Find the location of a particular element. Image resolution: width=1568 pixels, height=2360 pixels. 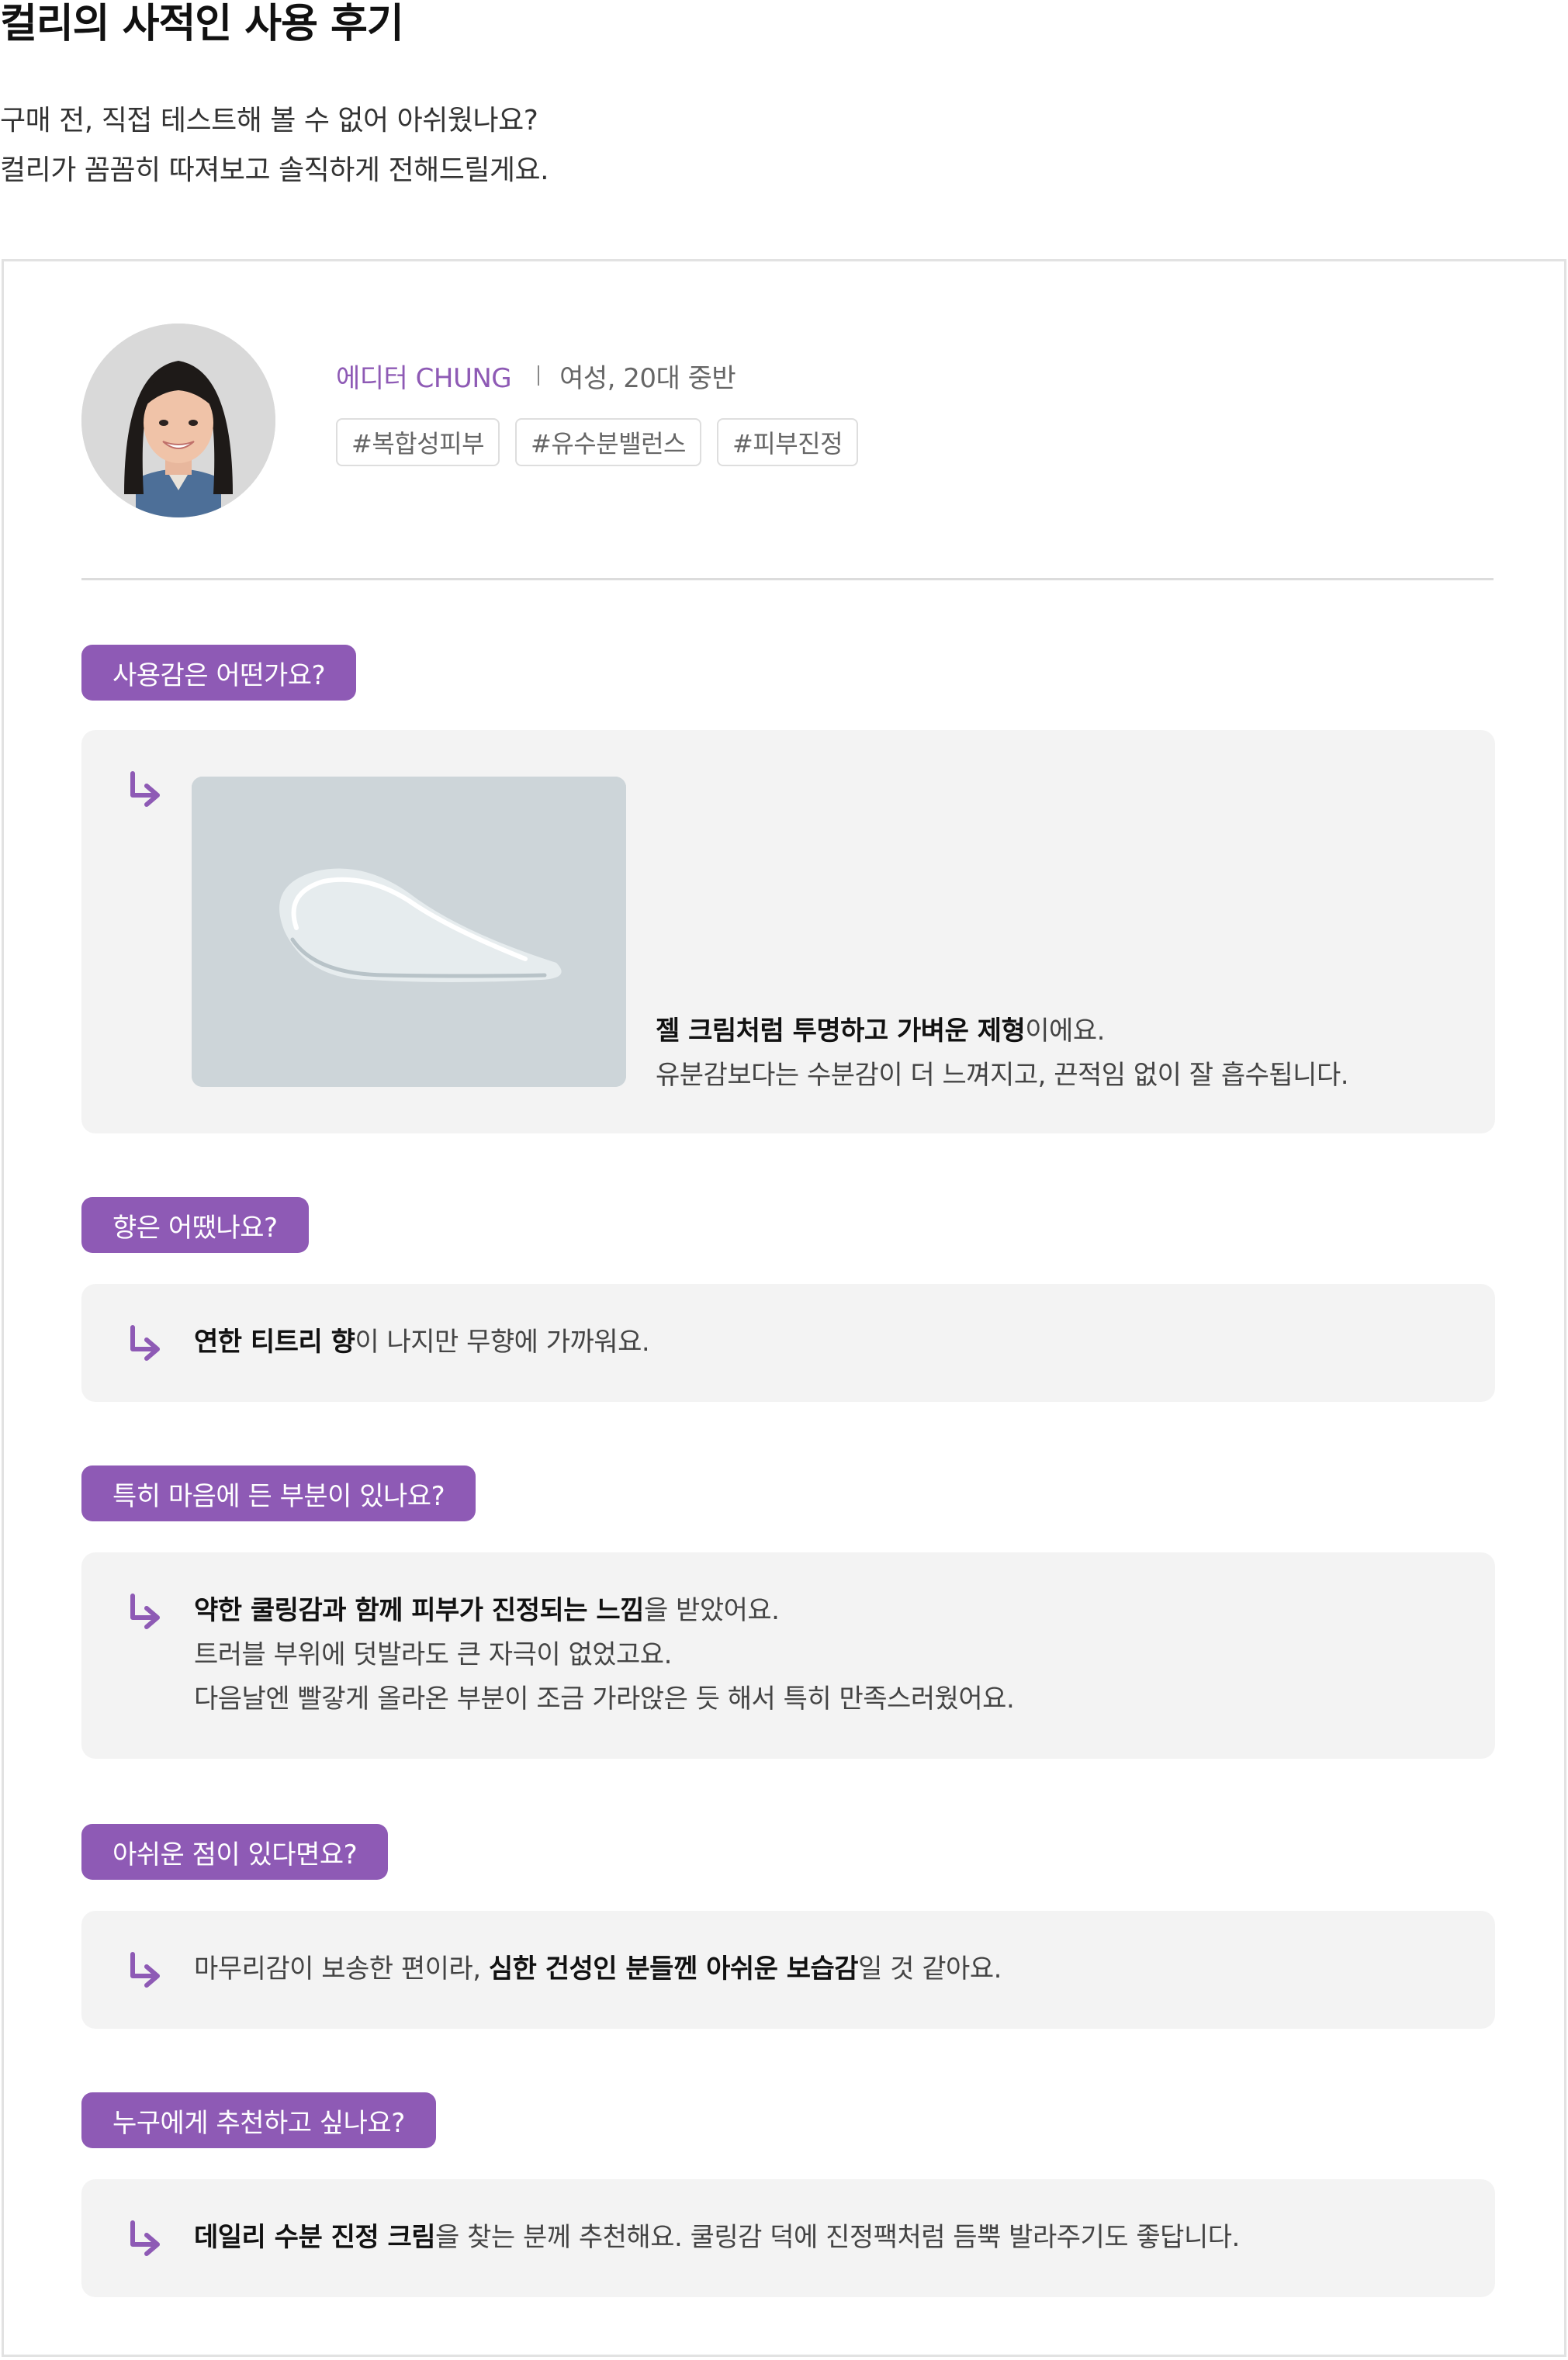

answer-highlight: 약한 쿨링감과 함께 피부가 진정되는 느낌 is located at coordinates (419, 1610).